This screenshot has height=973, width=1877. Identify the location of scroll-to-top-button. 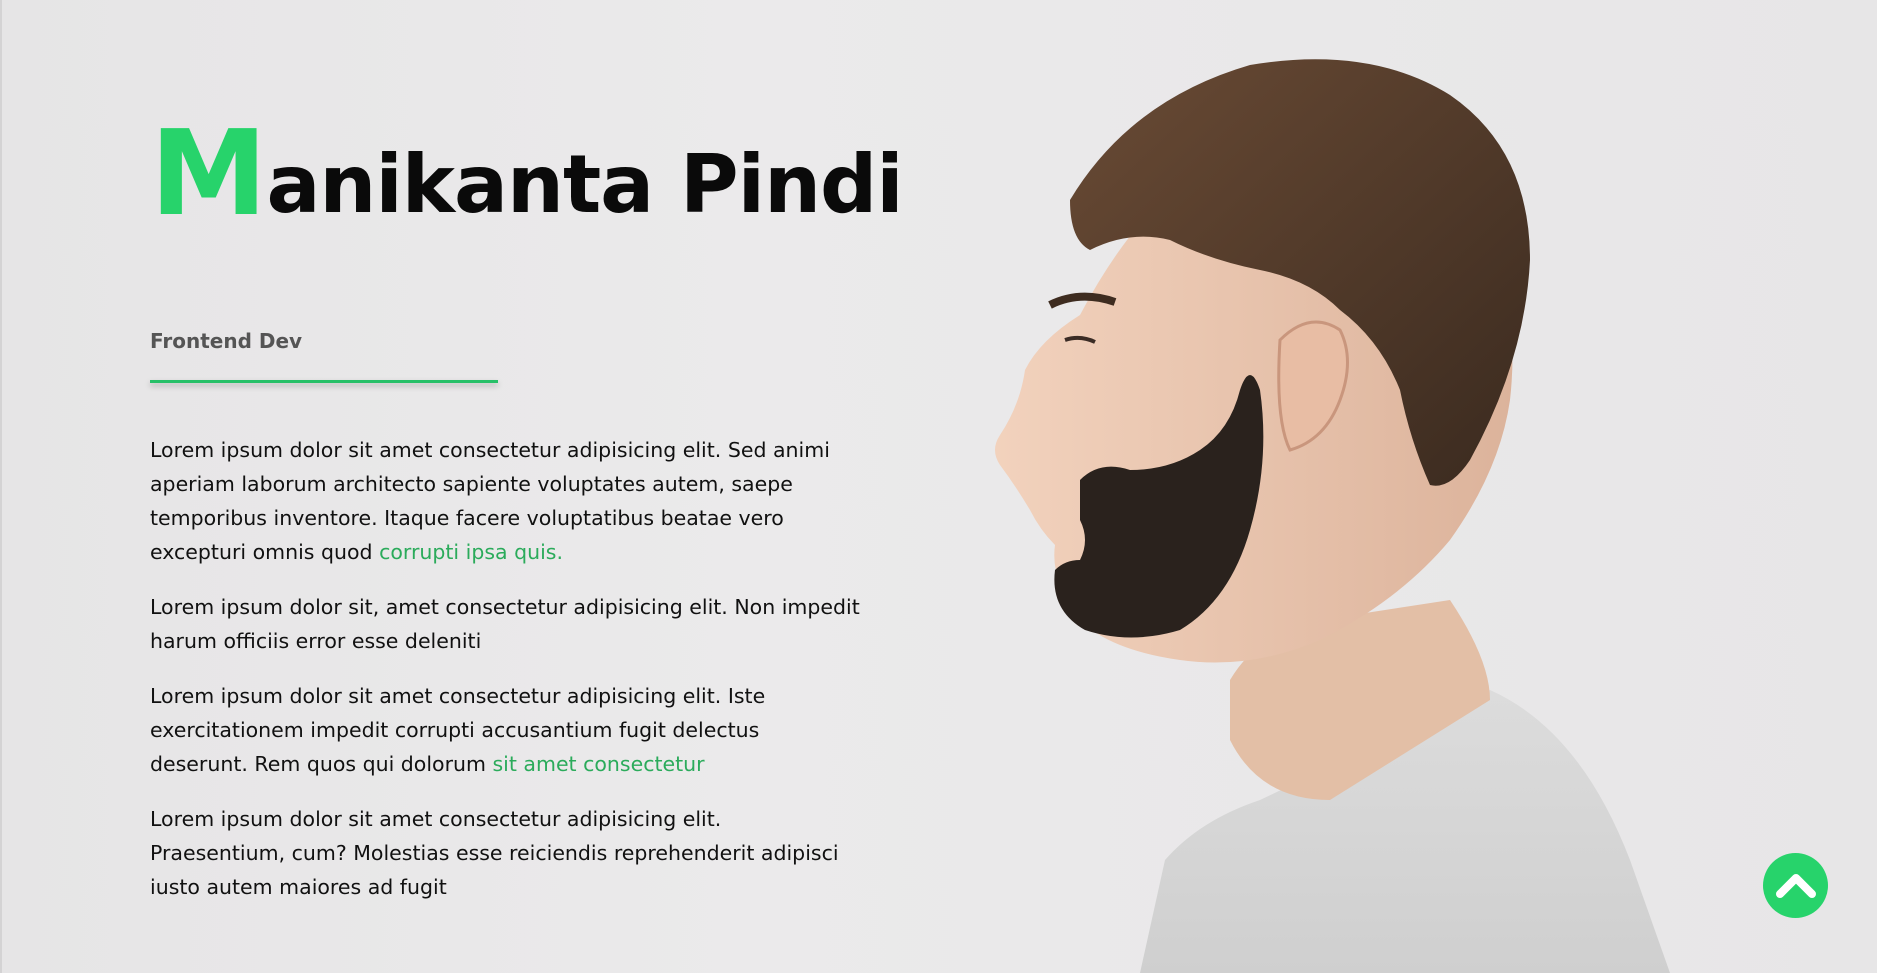
(1795, 885).